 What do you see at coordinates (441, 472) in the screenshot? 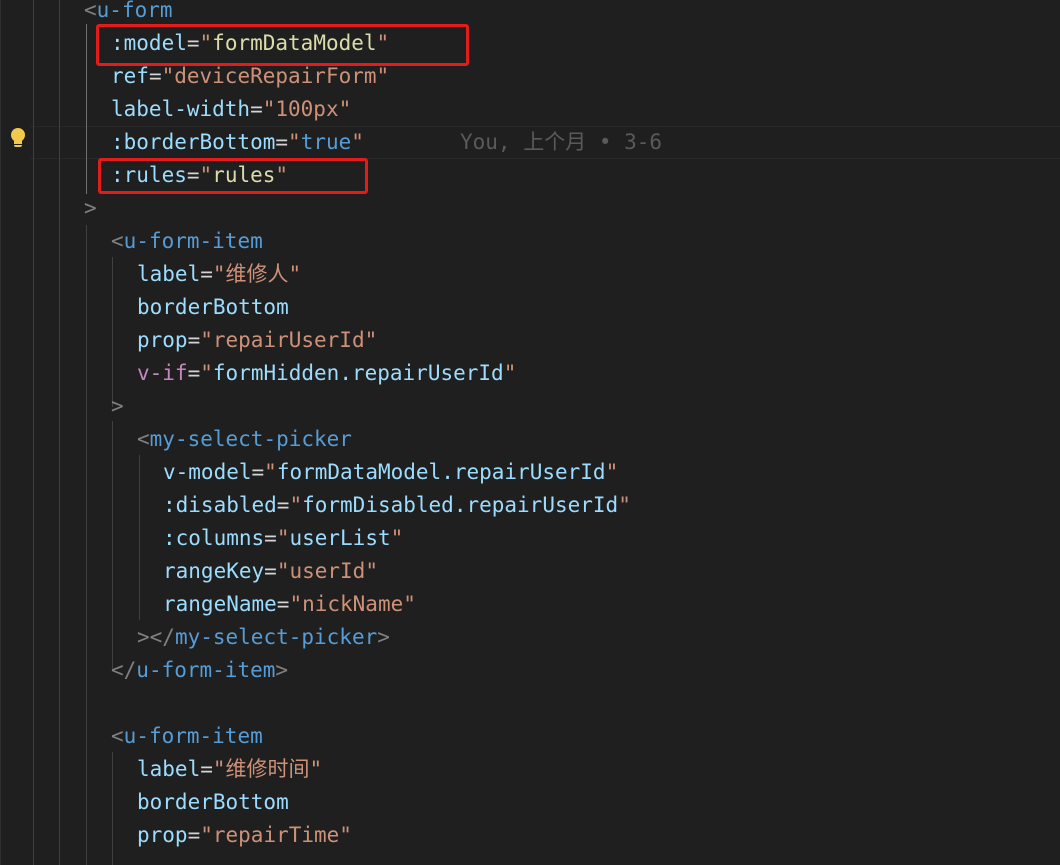
I see `code-token: formDataModel.repairUserId` at bounding box center [441, 472].